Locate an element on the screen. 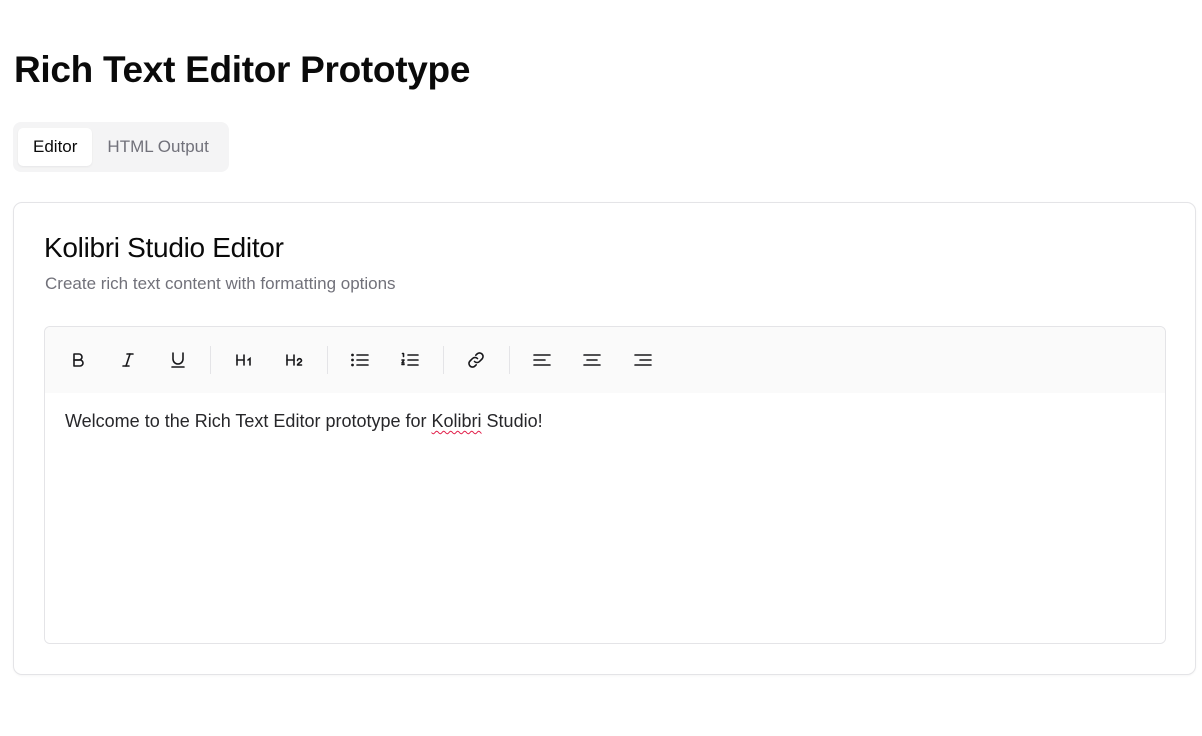 This screenshot has width=1202, height=736. bold-icon is located at coordinates (78, 360).